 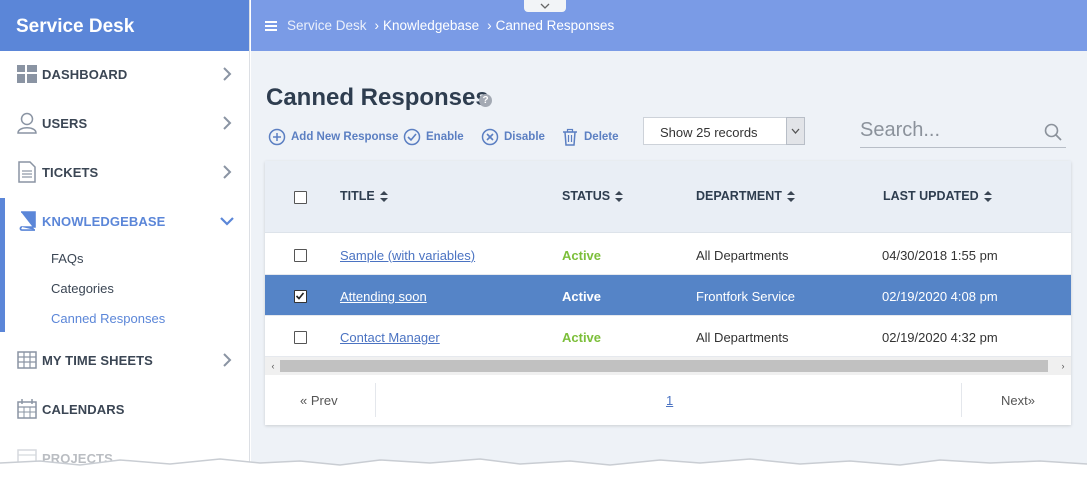 What do you see at coordinates (940, 337) in the screenshot?
I see `last-updated-cell: 02/19/2020 4:32 pm` at bounding box center [940, 337].